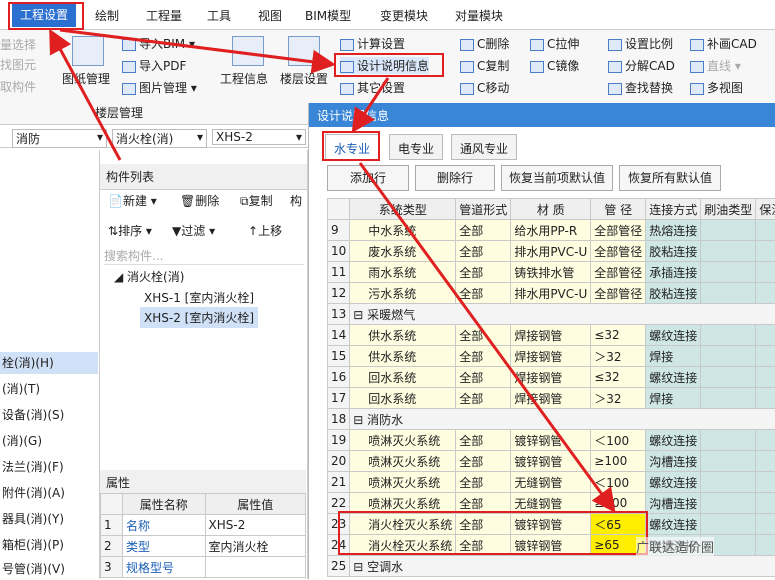 The image size is (775, 580). I want to click on watermark: 广联达造价圈, so click(675, 546).